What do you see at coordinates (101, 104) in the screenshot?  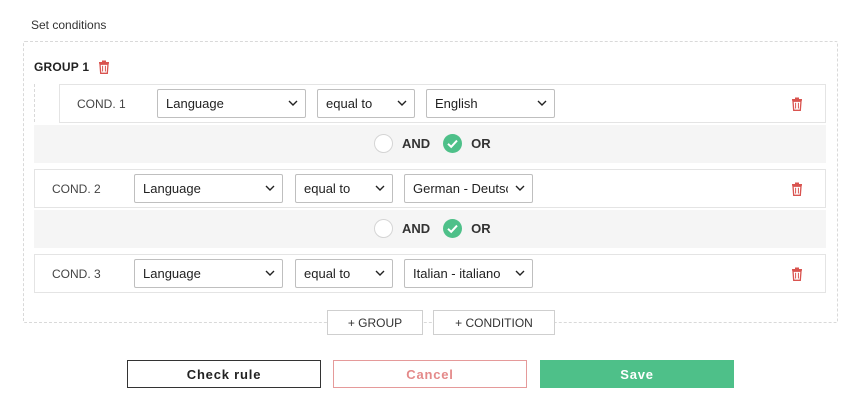 I see `condition-label: COND. 1` at bounding box center [101, 104].